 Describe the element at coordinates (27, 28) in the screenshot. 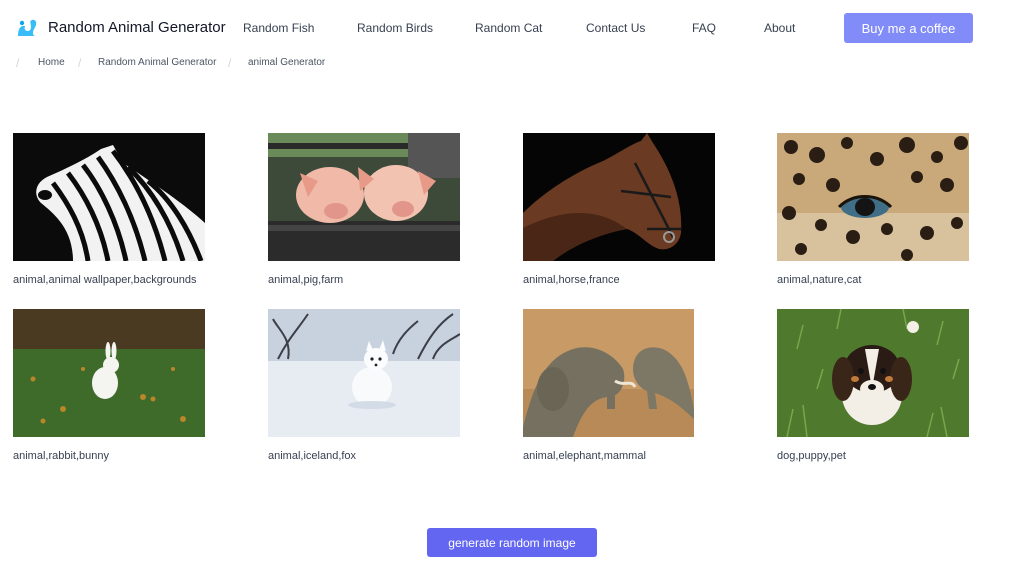

I see `squirrel-logo-icon` at that location.